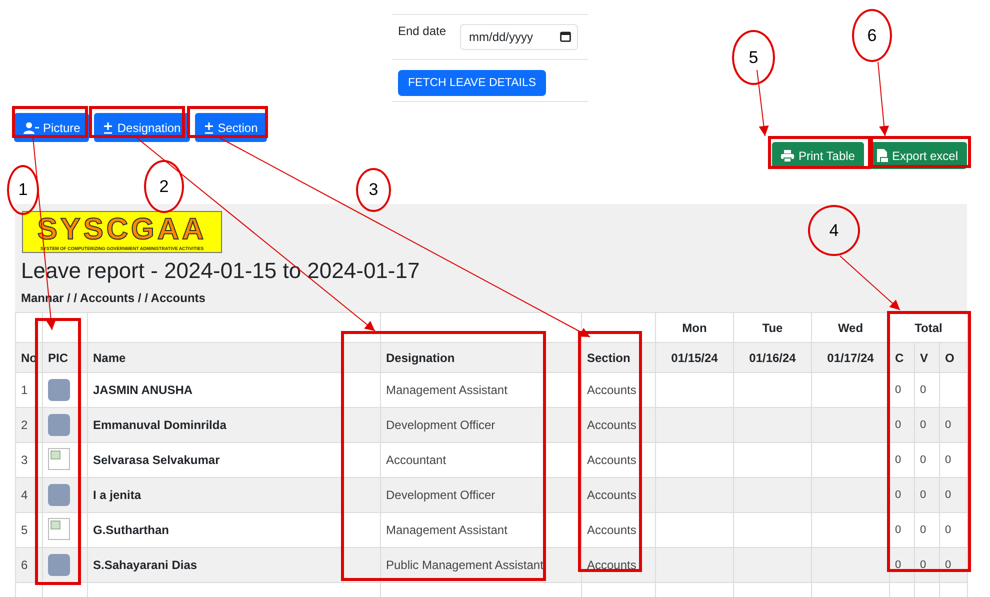  Describe the element at coordinates (619, 357) in the screenshot. I see `column-header: Section` at that location.